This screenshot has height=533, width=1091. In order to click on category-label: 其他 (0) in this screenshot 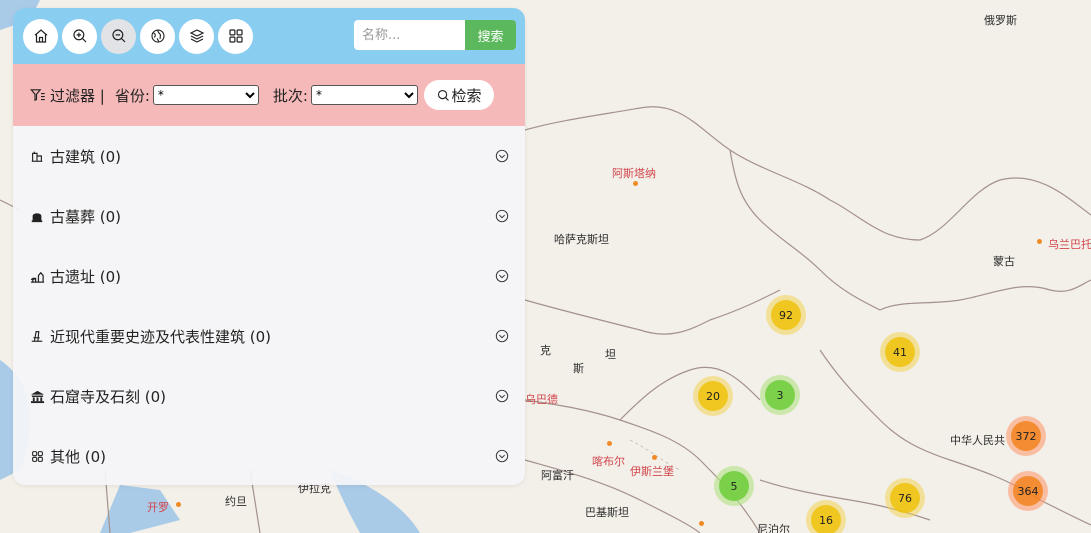, I will do `click(78, 456)`.